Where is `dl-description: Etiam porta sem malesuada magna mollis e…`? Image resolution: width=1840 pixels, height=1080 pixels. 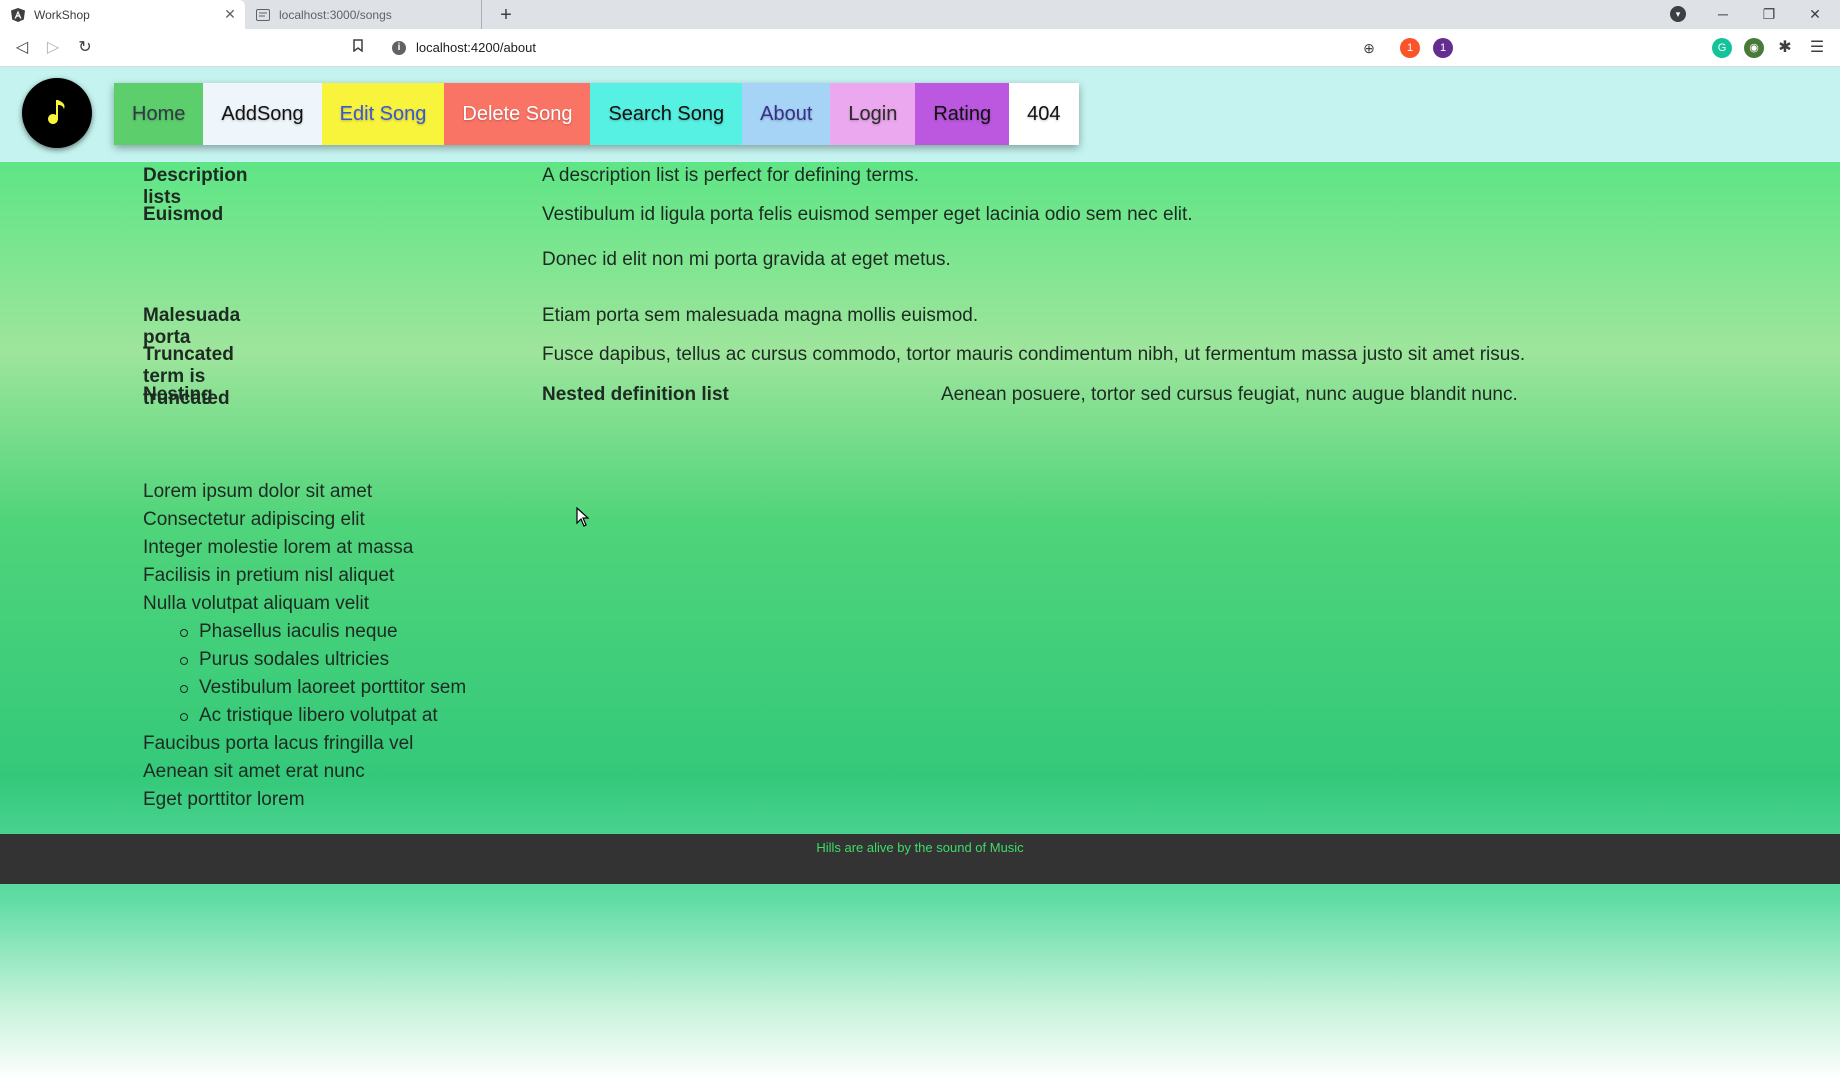 dl-description: Etiam porta sem malesuada magna mollis e… is located at coordinates (760, 315).